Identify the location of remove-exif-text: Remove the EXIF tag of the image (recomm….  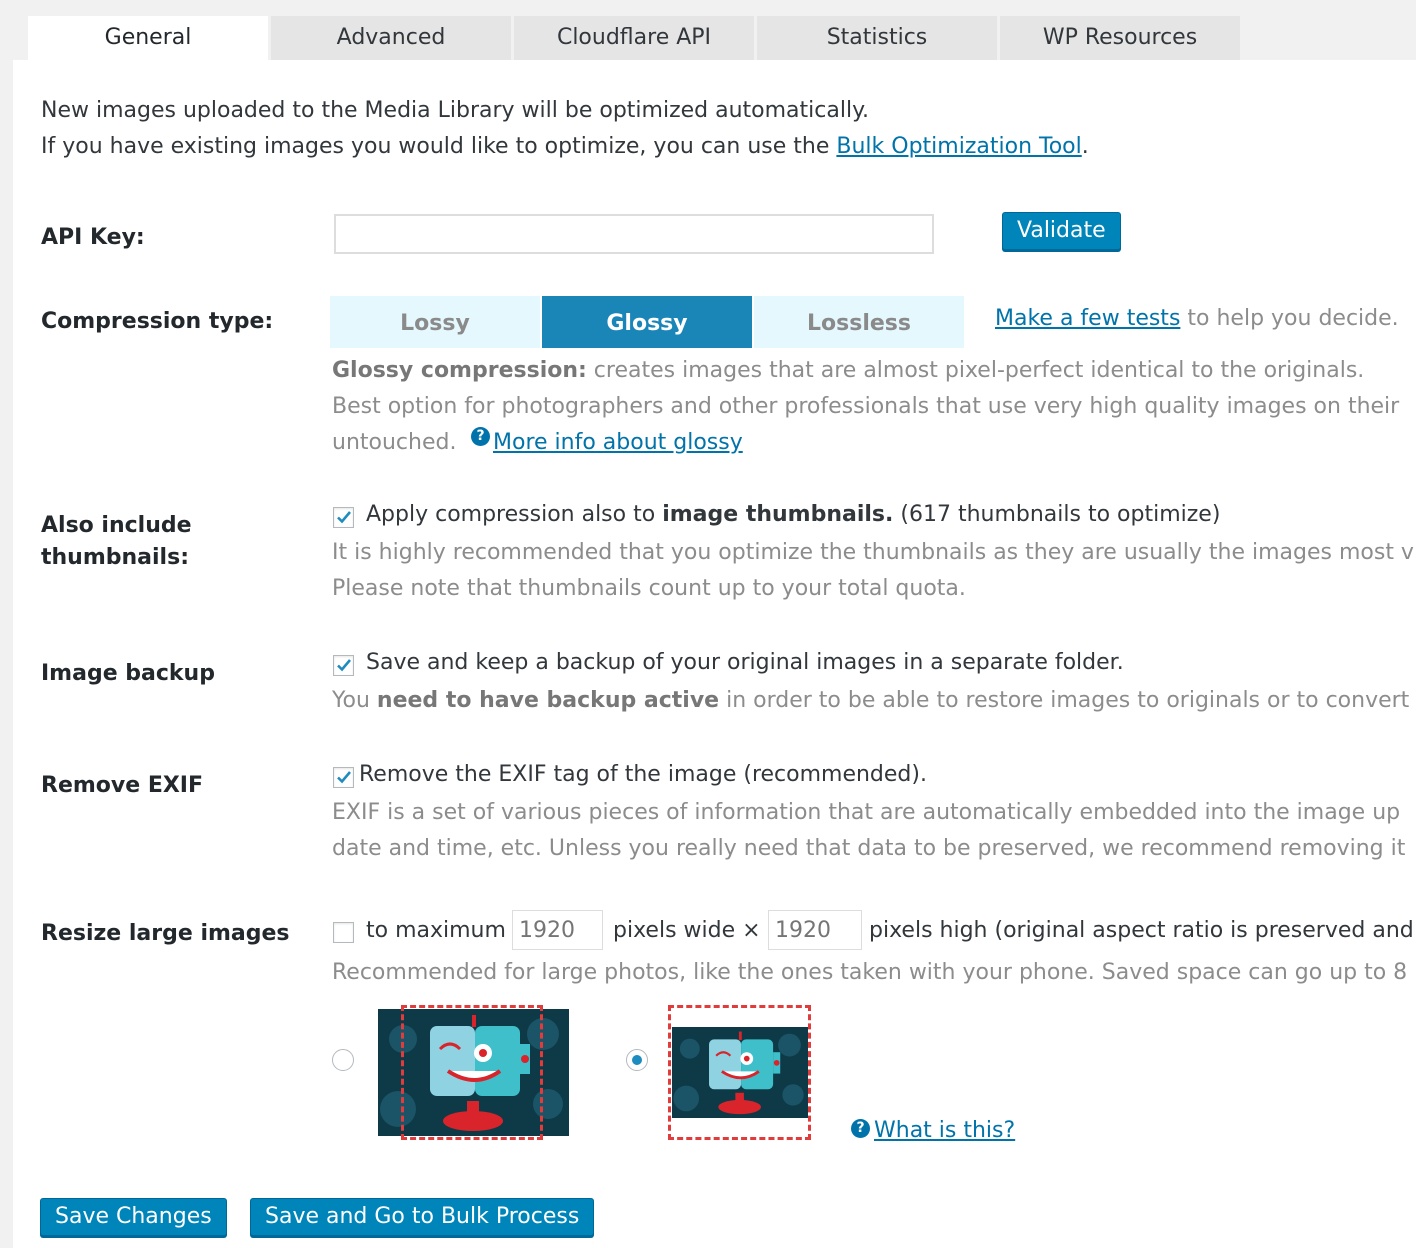
(643, 774).